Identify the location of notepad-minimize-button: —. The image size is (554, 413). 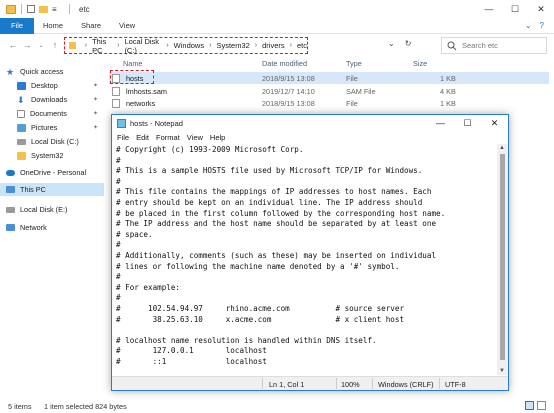
(440, 123).